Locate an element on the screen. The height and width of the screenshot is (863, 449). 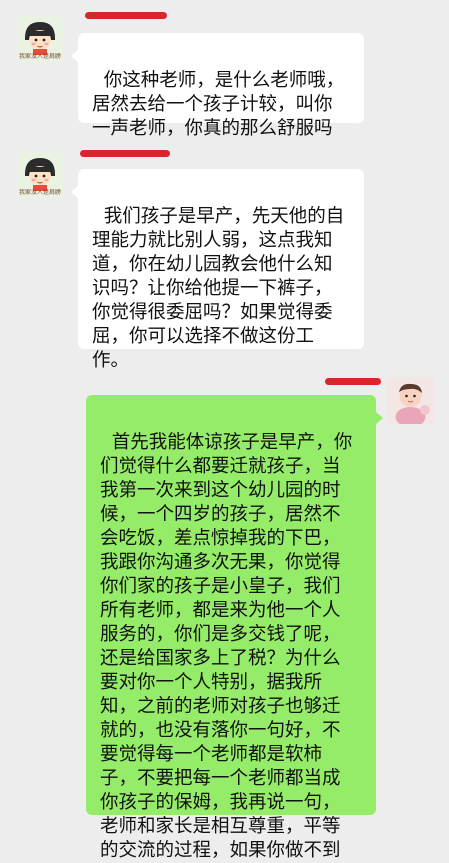
avatar is located at coordinates (410, 400).